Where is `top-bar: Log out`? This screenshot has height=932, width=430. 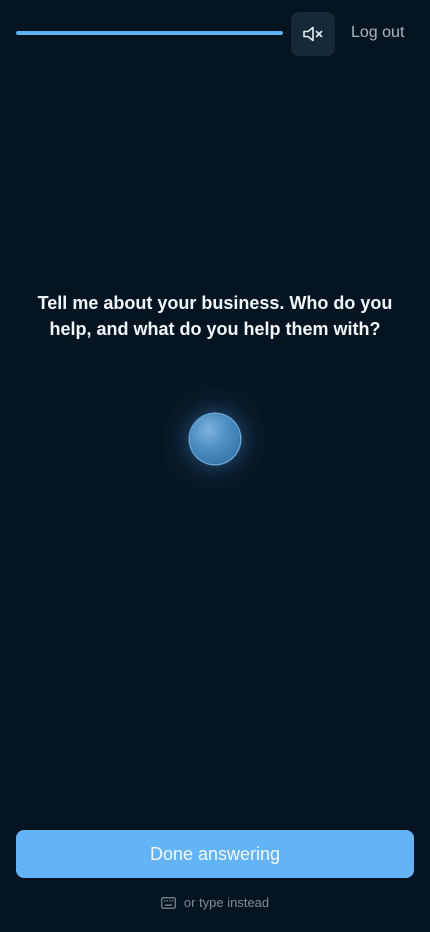 top-bar: Log out is located at coordinates (215, 34).